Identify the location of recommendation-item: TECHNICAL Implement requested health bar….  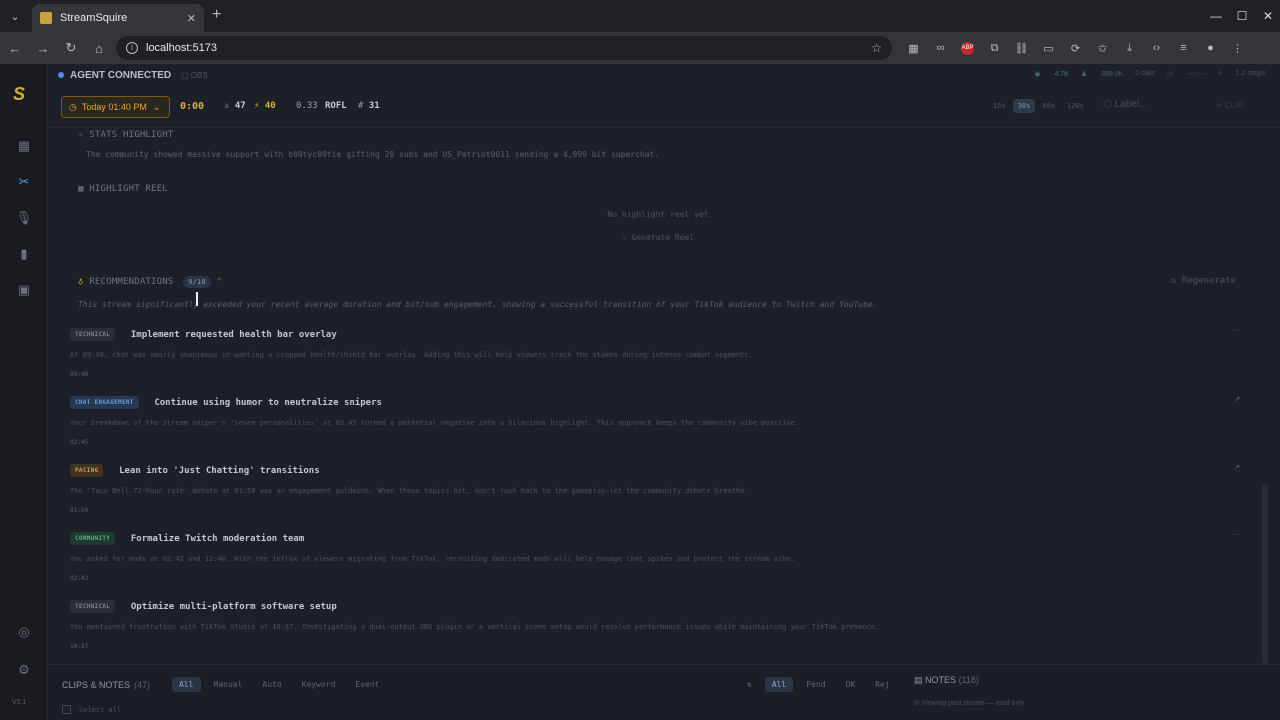
(655, 351).